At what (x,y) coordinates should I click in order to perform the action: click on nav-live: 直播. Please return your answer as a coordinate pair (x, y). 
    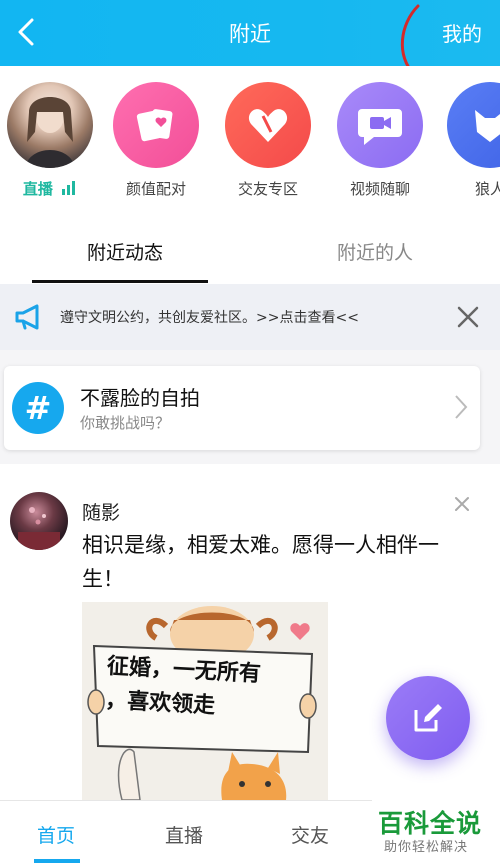
    Looking at the image, I should click on (184, 834).